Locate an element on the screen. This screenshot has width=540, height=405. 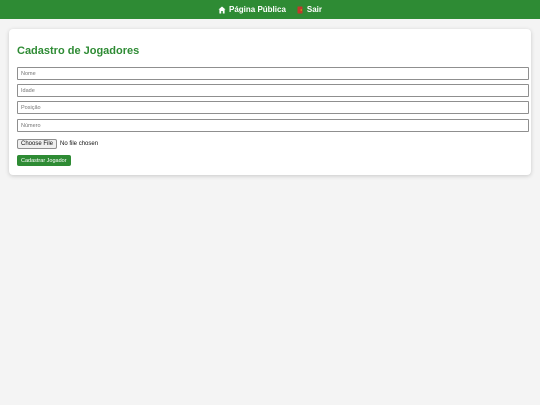
nav-link-logout-label: Sair is located at coordinates (314, 9).